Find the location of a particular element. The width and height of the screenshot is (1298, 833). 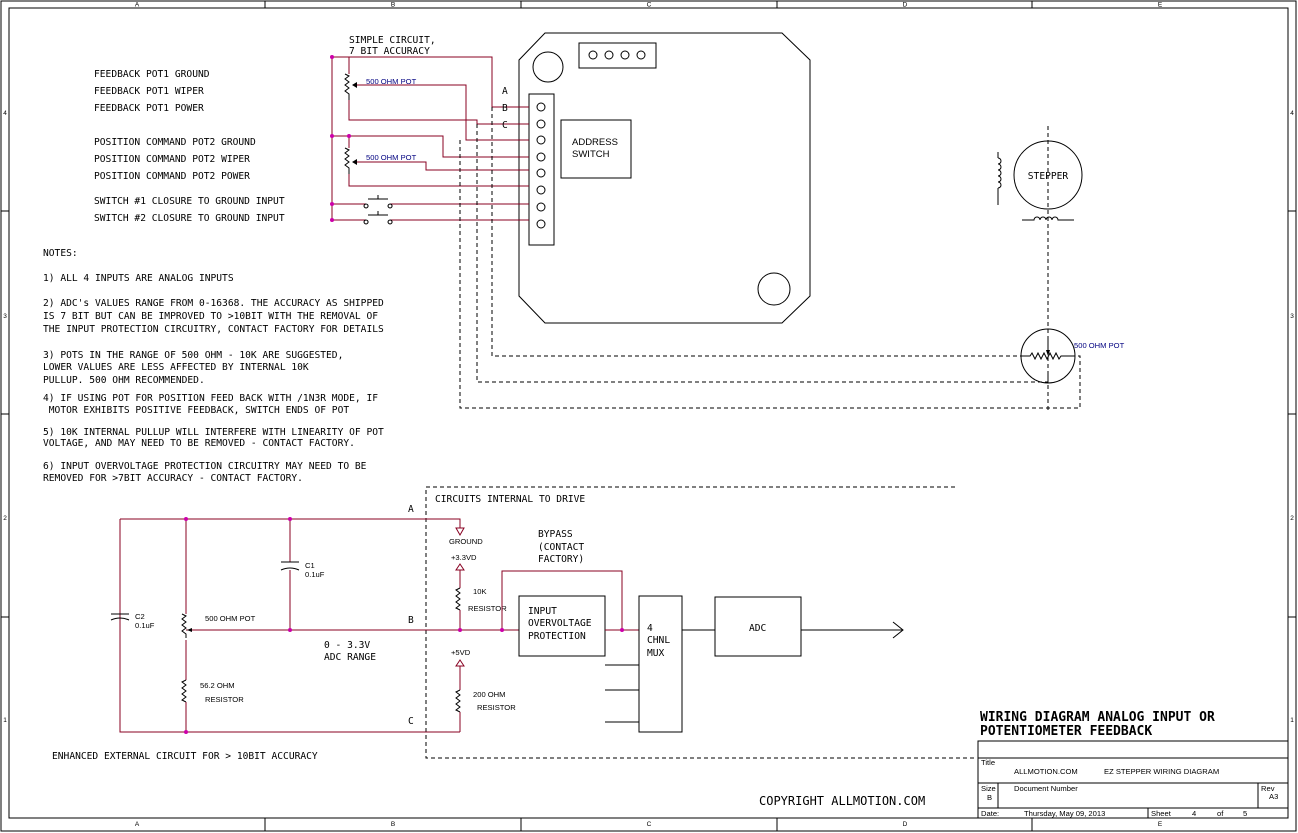

pot-label: 500 OHM POT is located at coordinates (230, 618).